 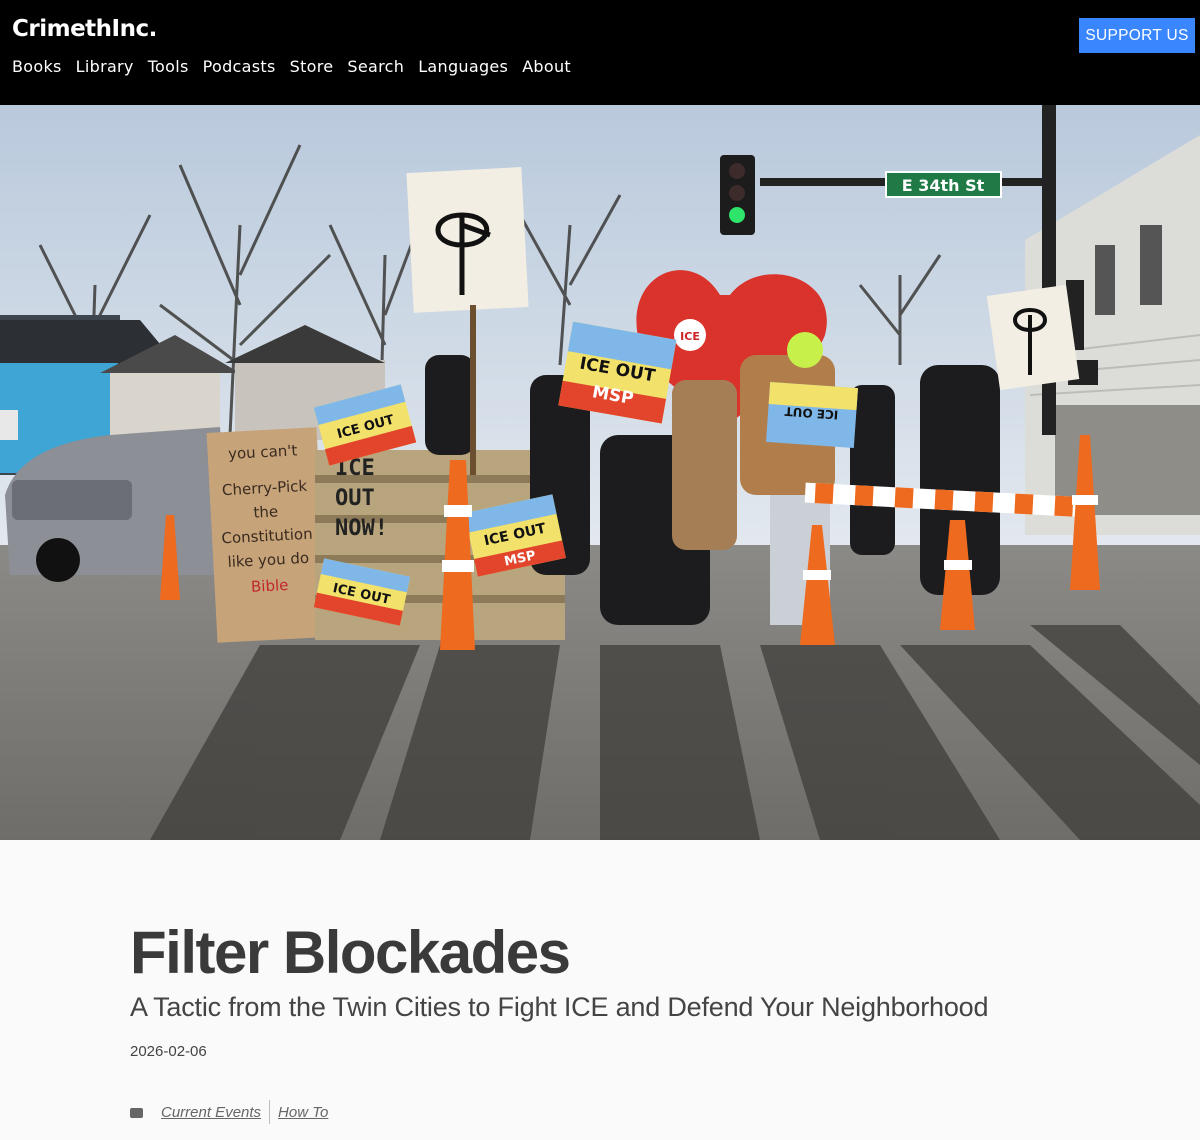 I want to click on nav-library: Library, so click(x=105, y=66).